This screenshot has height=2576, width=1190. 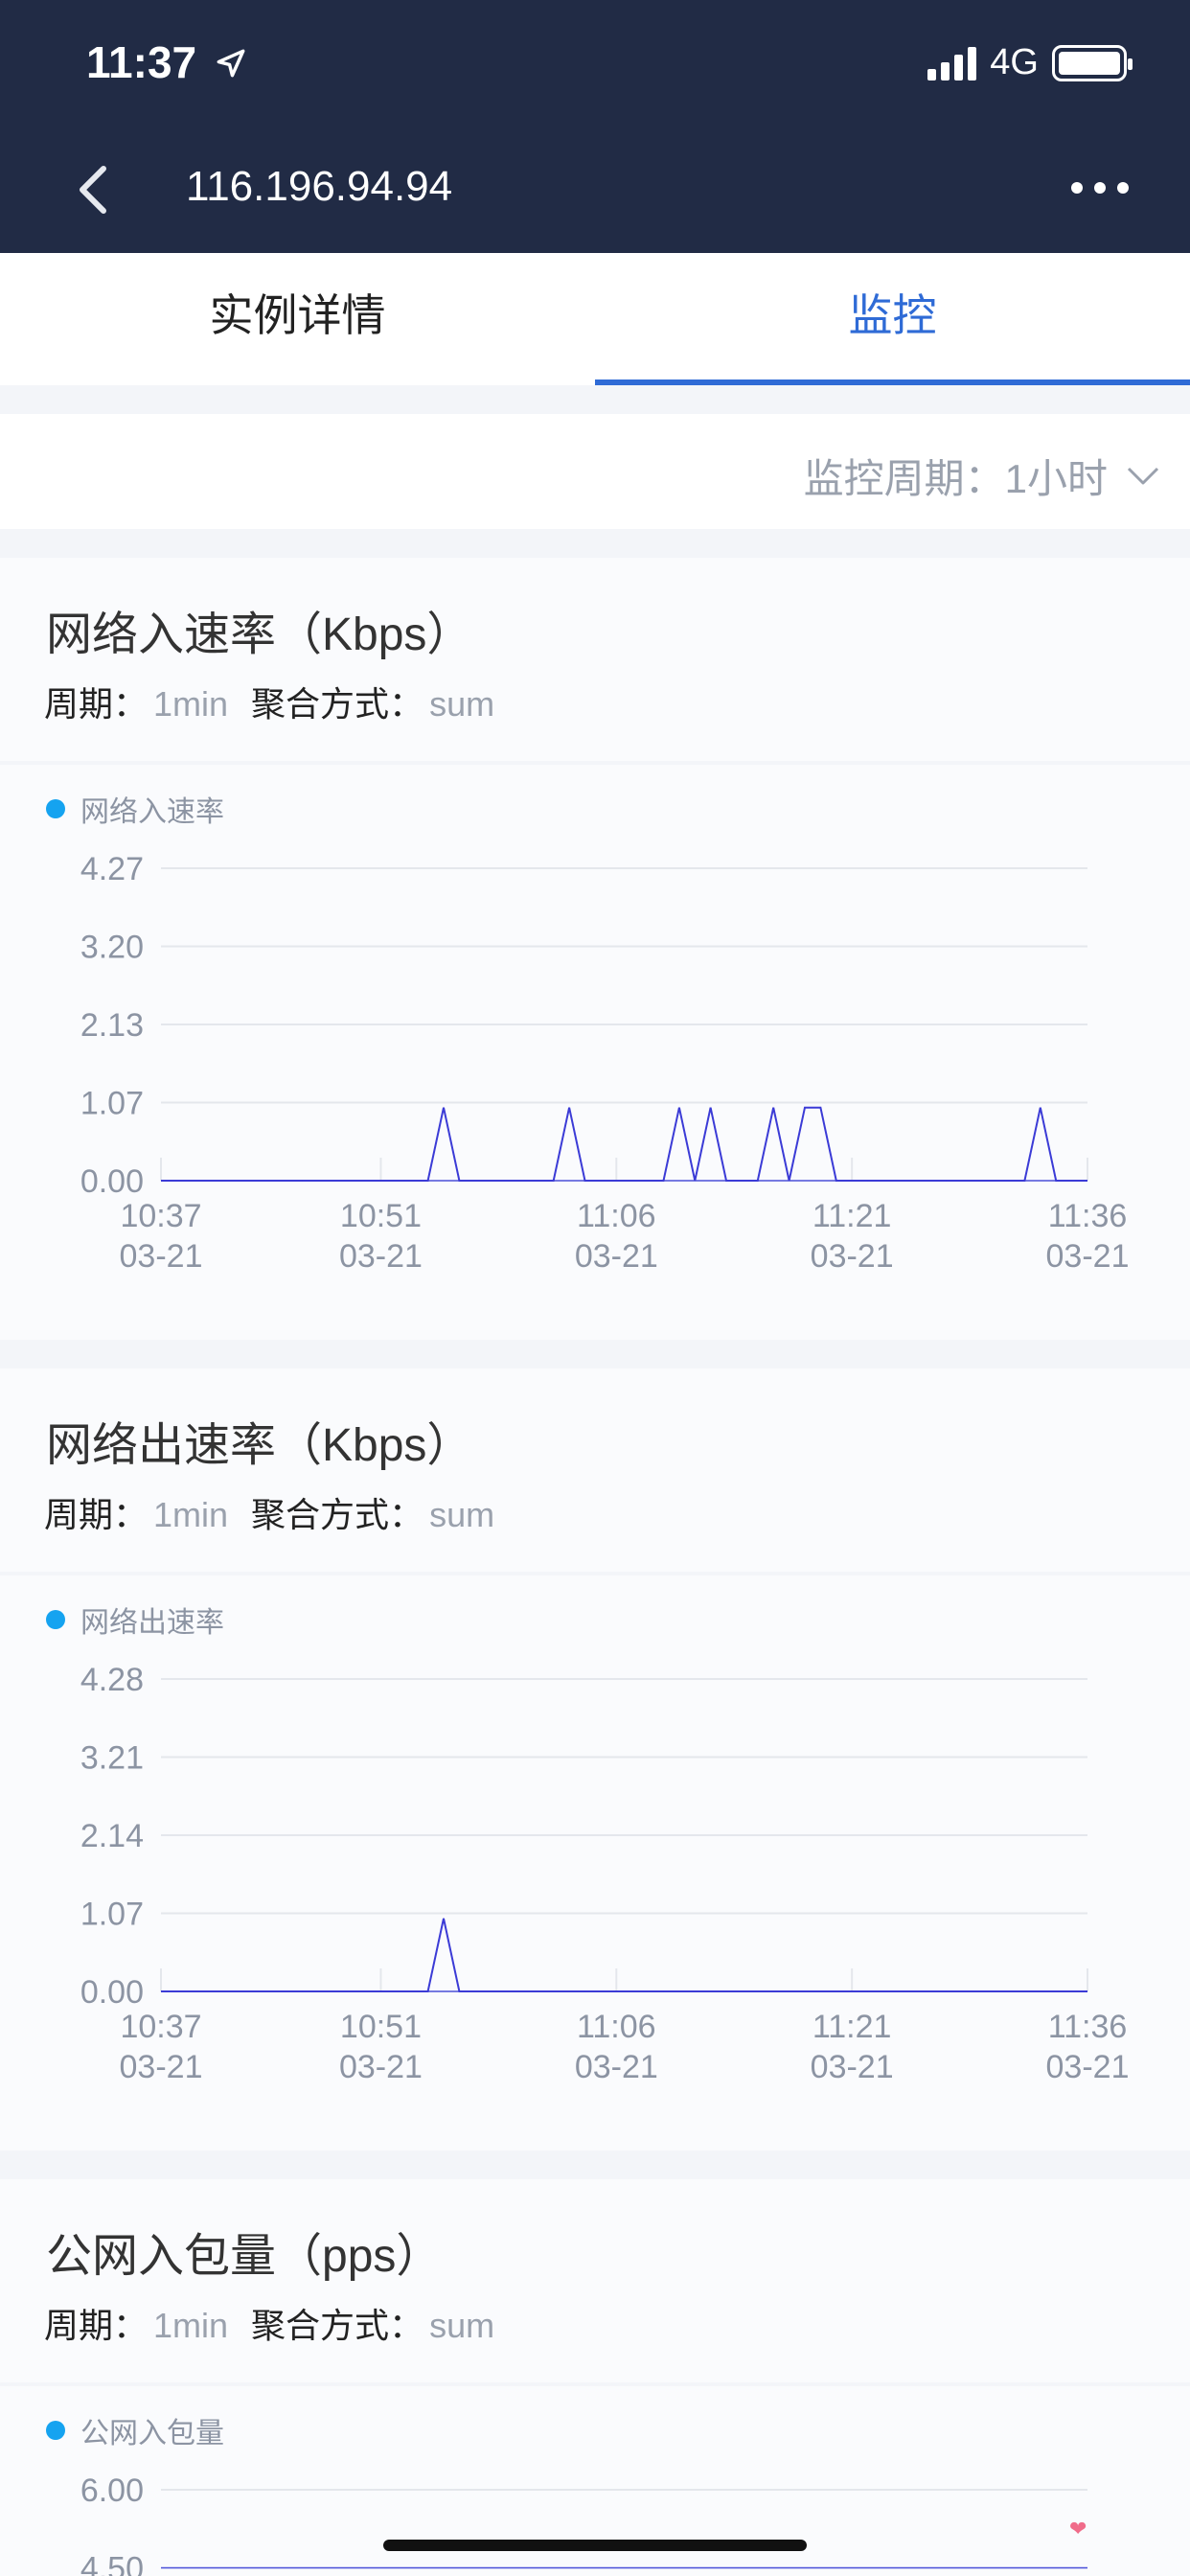 I want to click on chevron-down-icon, so click(x=1143, y=475).